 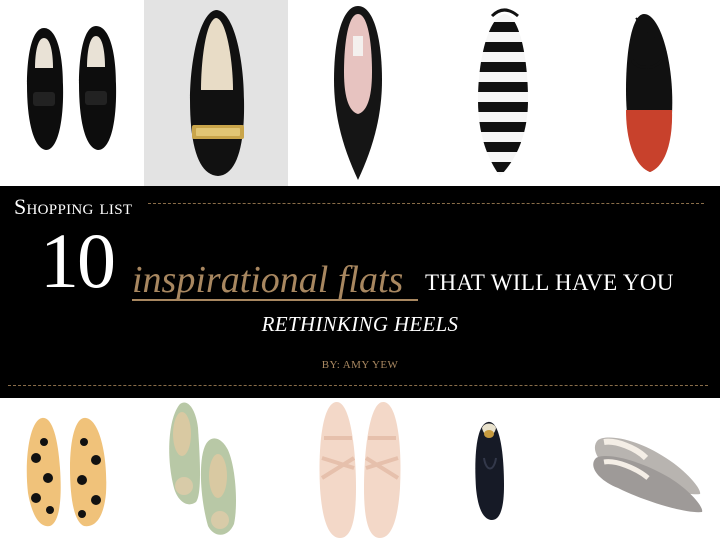 What do you see at coordinates (426, 203) in the screenshot?
I see `top-dashed-divider` at bounding box center [426, 203].